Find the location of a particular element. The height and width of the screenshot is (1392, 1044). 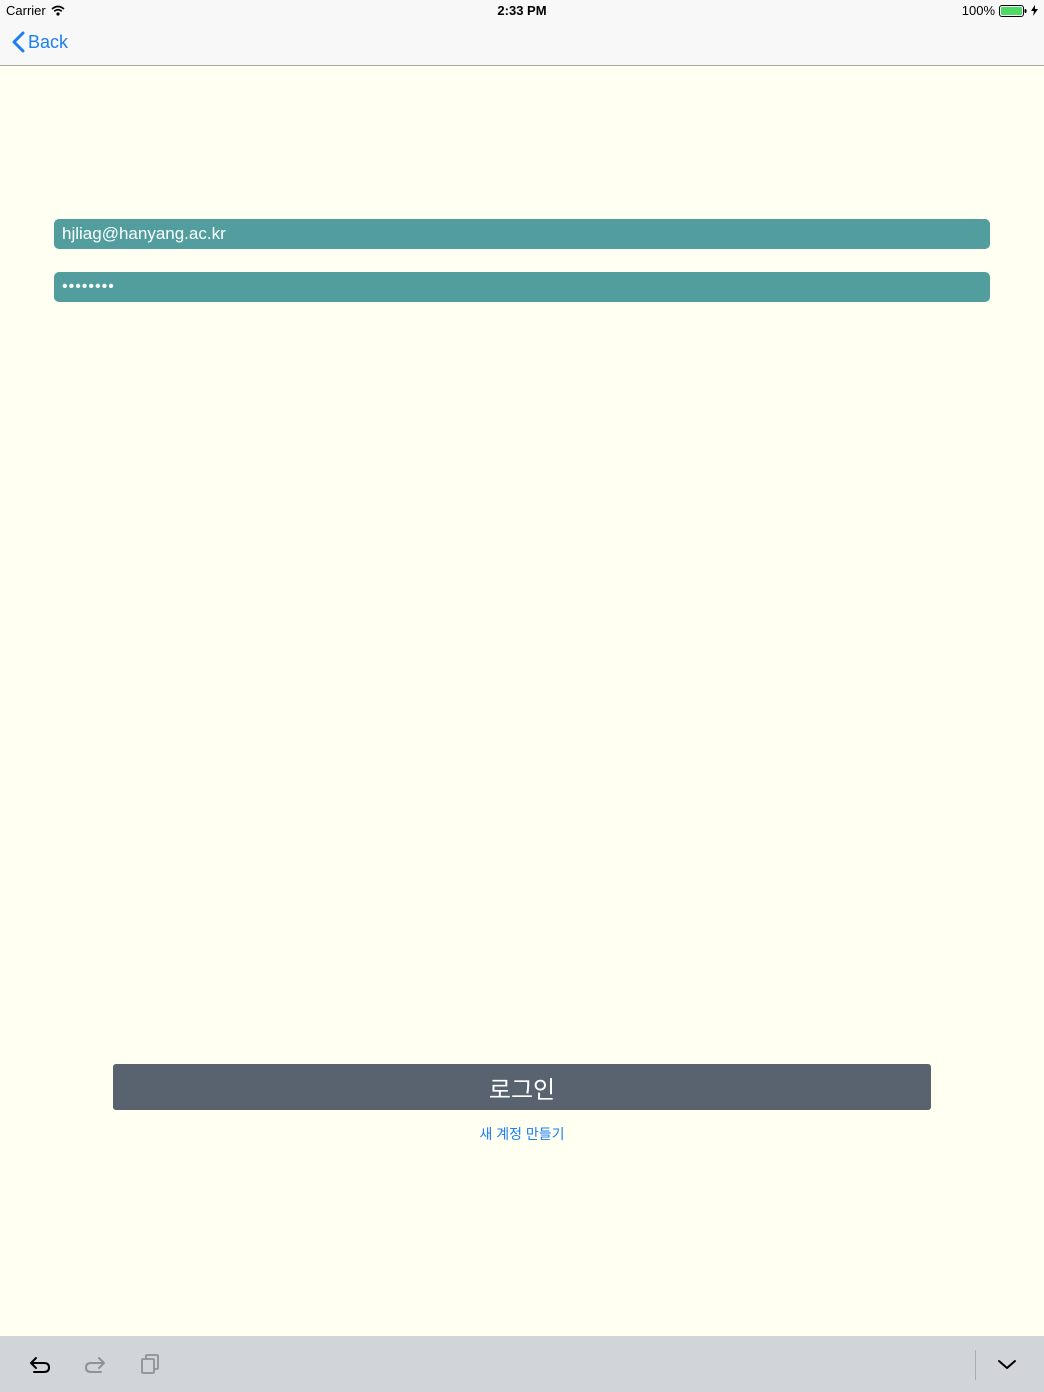

create-account-label: 새 계정 만들기 is located at coordinates (522, 1134).